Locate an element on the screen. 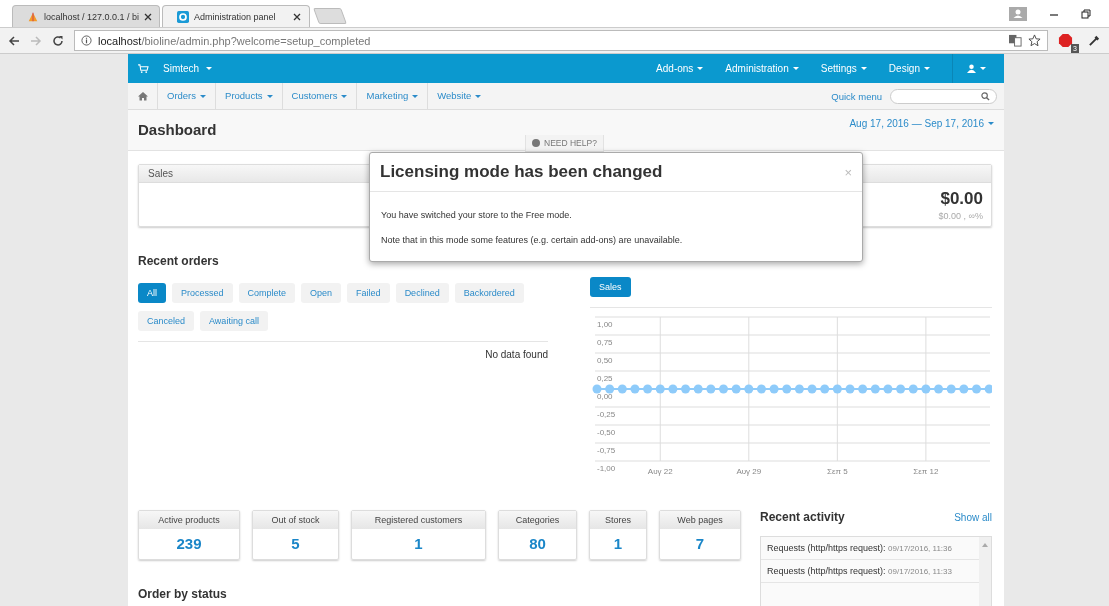  counter-label: Registered customers is located at coordinates (418, 520).